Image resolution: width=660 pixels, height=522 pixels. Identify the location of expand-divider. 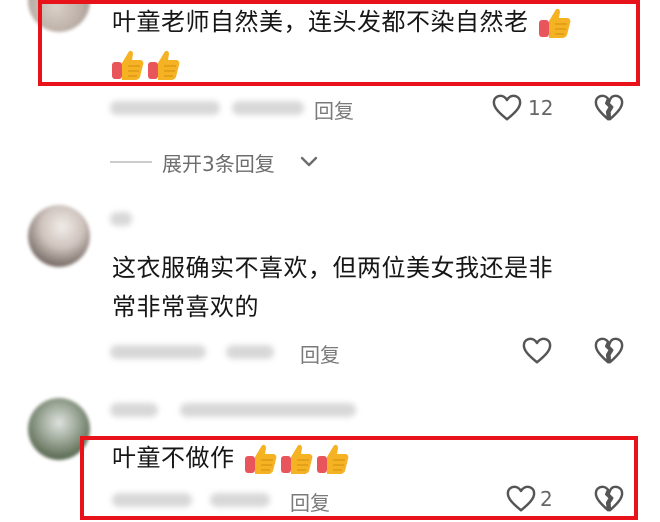
(131, 162).